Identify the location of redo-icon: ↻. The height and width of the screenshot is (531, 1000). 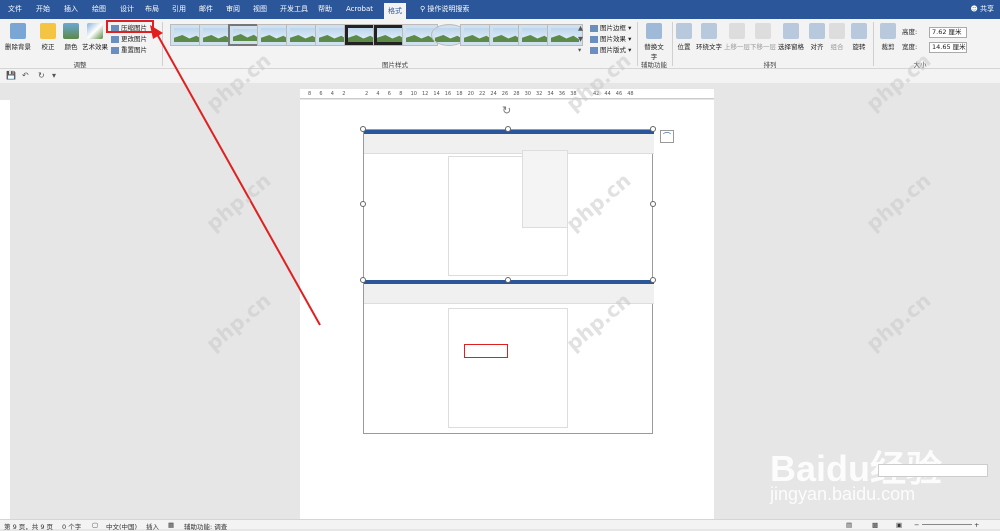
(41, 75).